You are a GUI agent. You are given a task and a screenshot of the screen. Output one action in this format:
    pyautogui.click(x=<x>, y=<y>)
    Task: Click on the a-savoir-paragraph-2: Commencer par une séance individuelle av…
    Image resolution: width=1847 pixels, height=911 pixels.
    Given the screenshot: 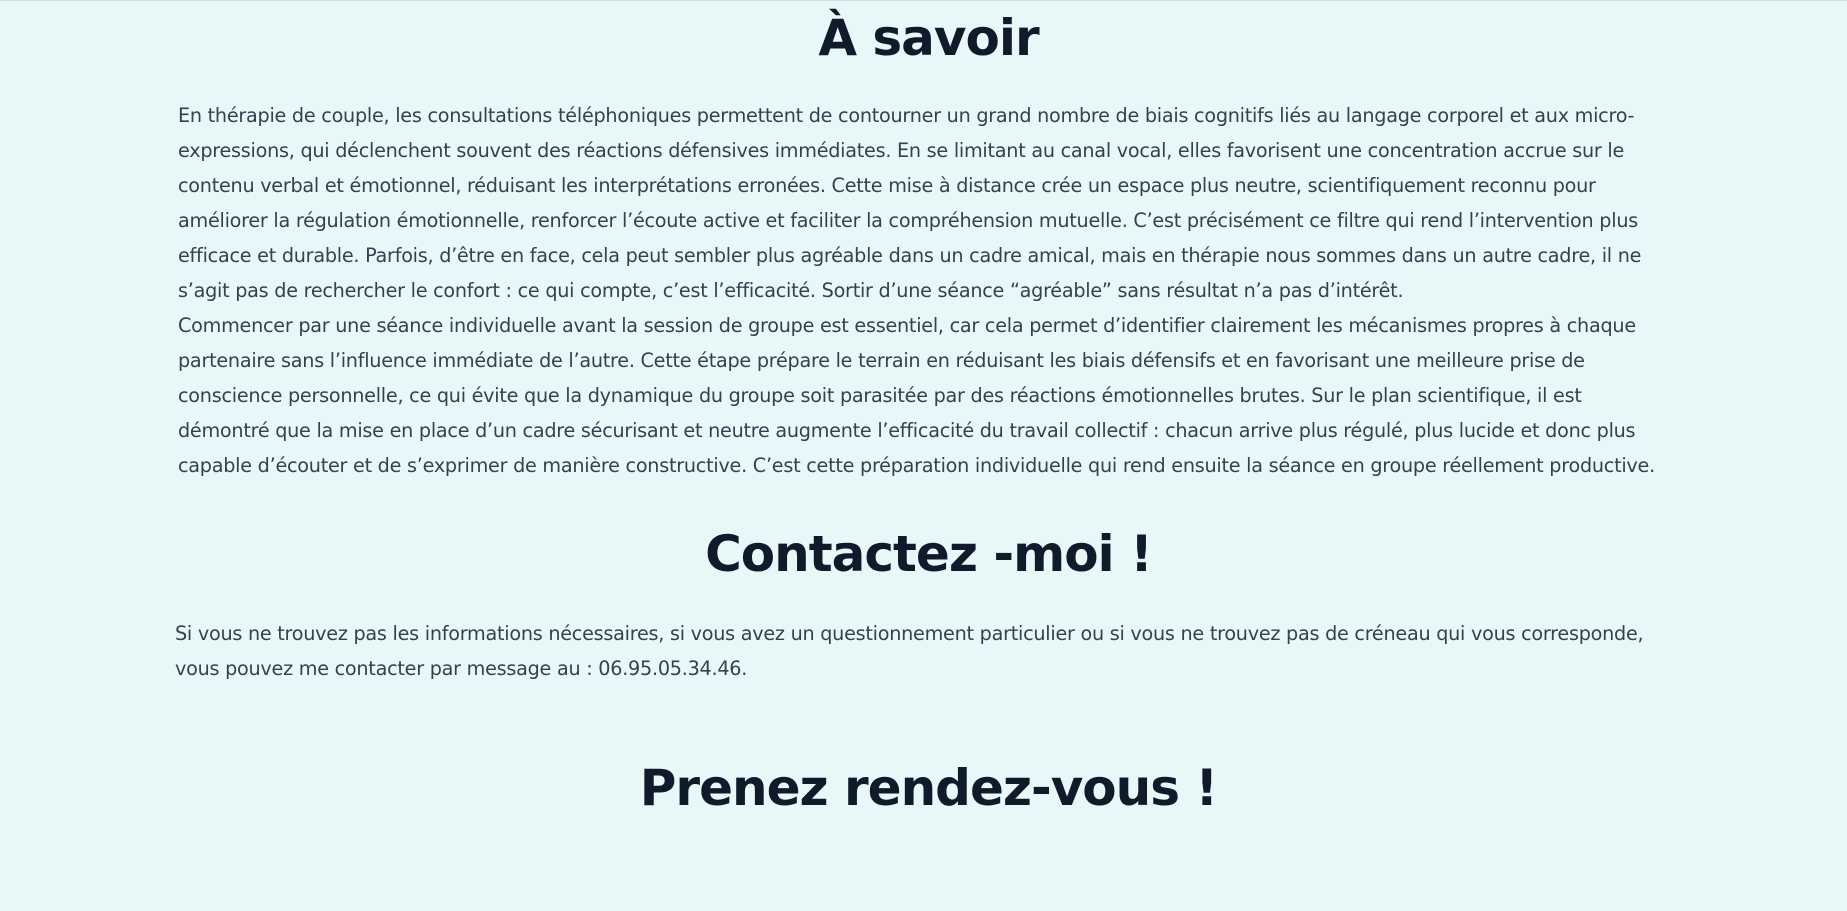 What is the action you would take?
    pyautogui.click(x=916, y=395)
    